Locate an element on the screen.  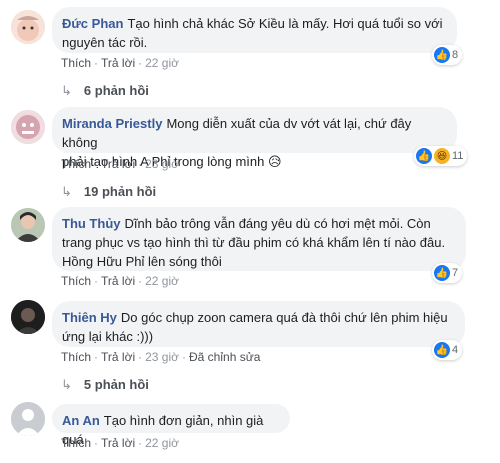
reaction-number: 7 is located at coordinates (455, 273).